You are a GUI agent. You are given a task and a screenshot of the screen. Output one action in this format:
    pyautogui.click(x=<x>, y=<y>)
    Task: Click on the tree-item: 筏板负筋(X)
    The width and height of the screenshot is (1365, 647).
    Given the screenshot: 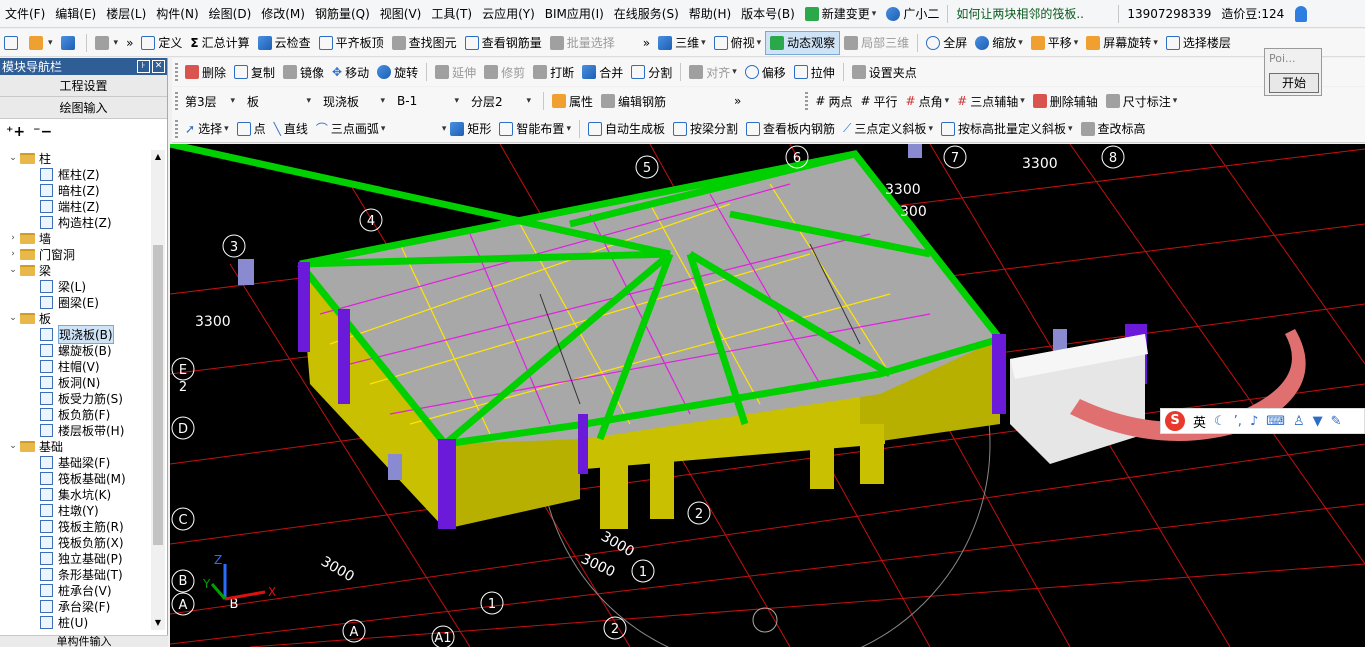 What is the action you would take?
    pyautogui.click(x=75, y=542)
    